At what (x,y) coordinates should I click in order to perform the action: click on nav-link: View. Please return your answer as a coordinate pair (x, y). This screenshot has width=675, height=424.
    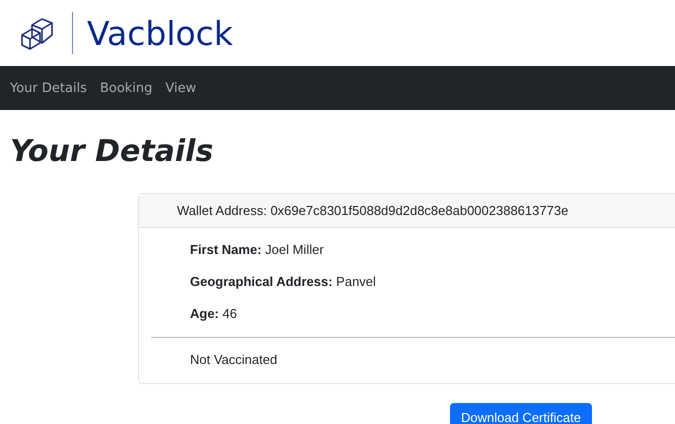
    Looking at the image, I should click on (180, 88).